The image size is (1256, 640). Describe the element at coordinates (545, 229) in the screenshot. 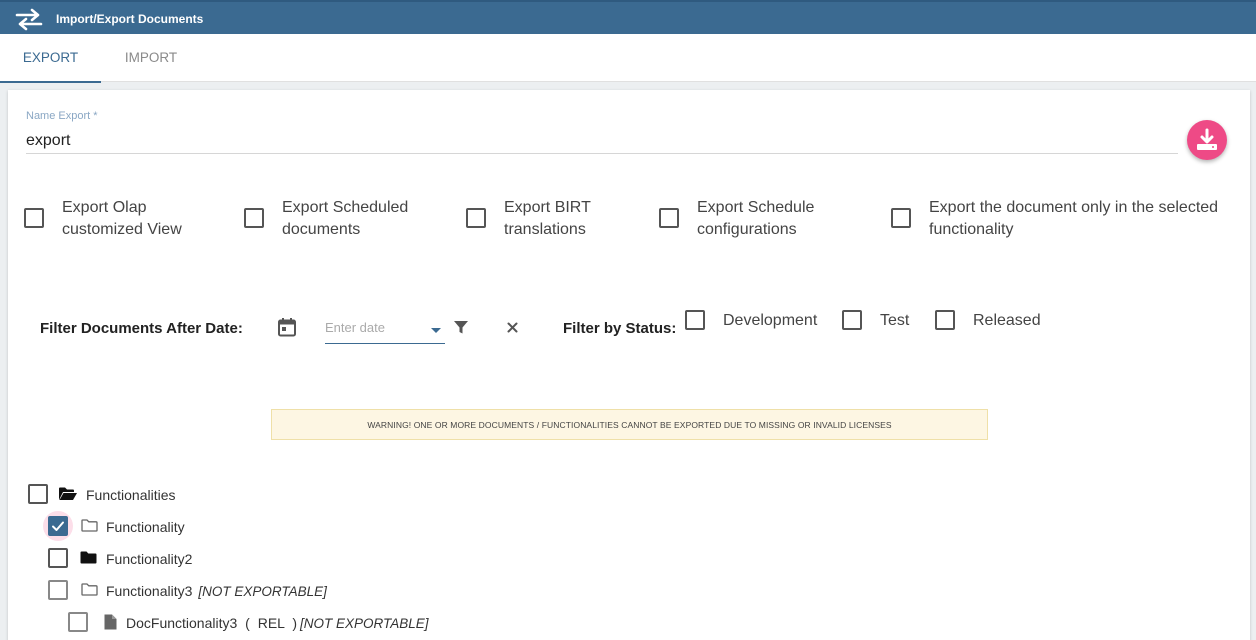

I see `option-birt-line2: translations` at that location.